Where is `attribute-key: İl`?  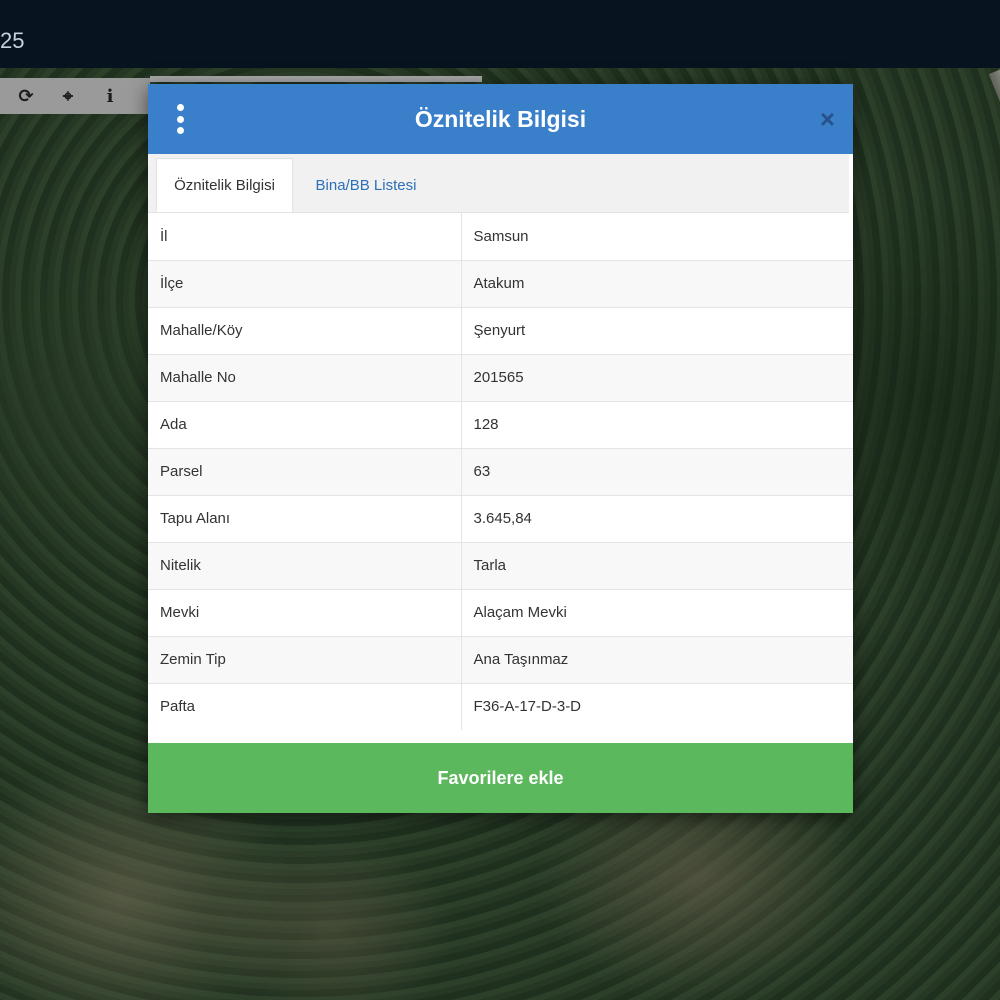
attribute-key: İl is located at coordinates (305, 237).